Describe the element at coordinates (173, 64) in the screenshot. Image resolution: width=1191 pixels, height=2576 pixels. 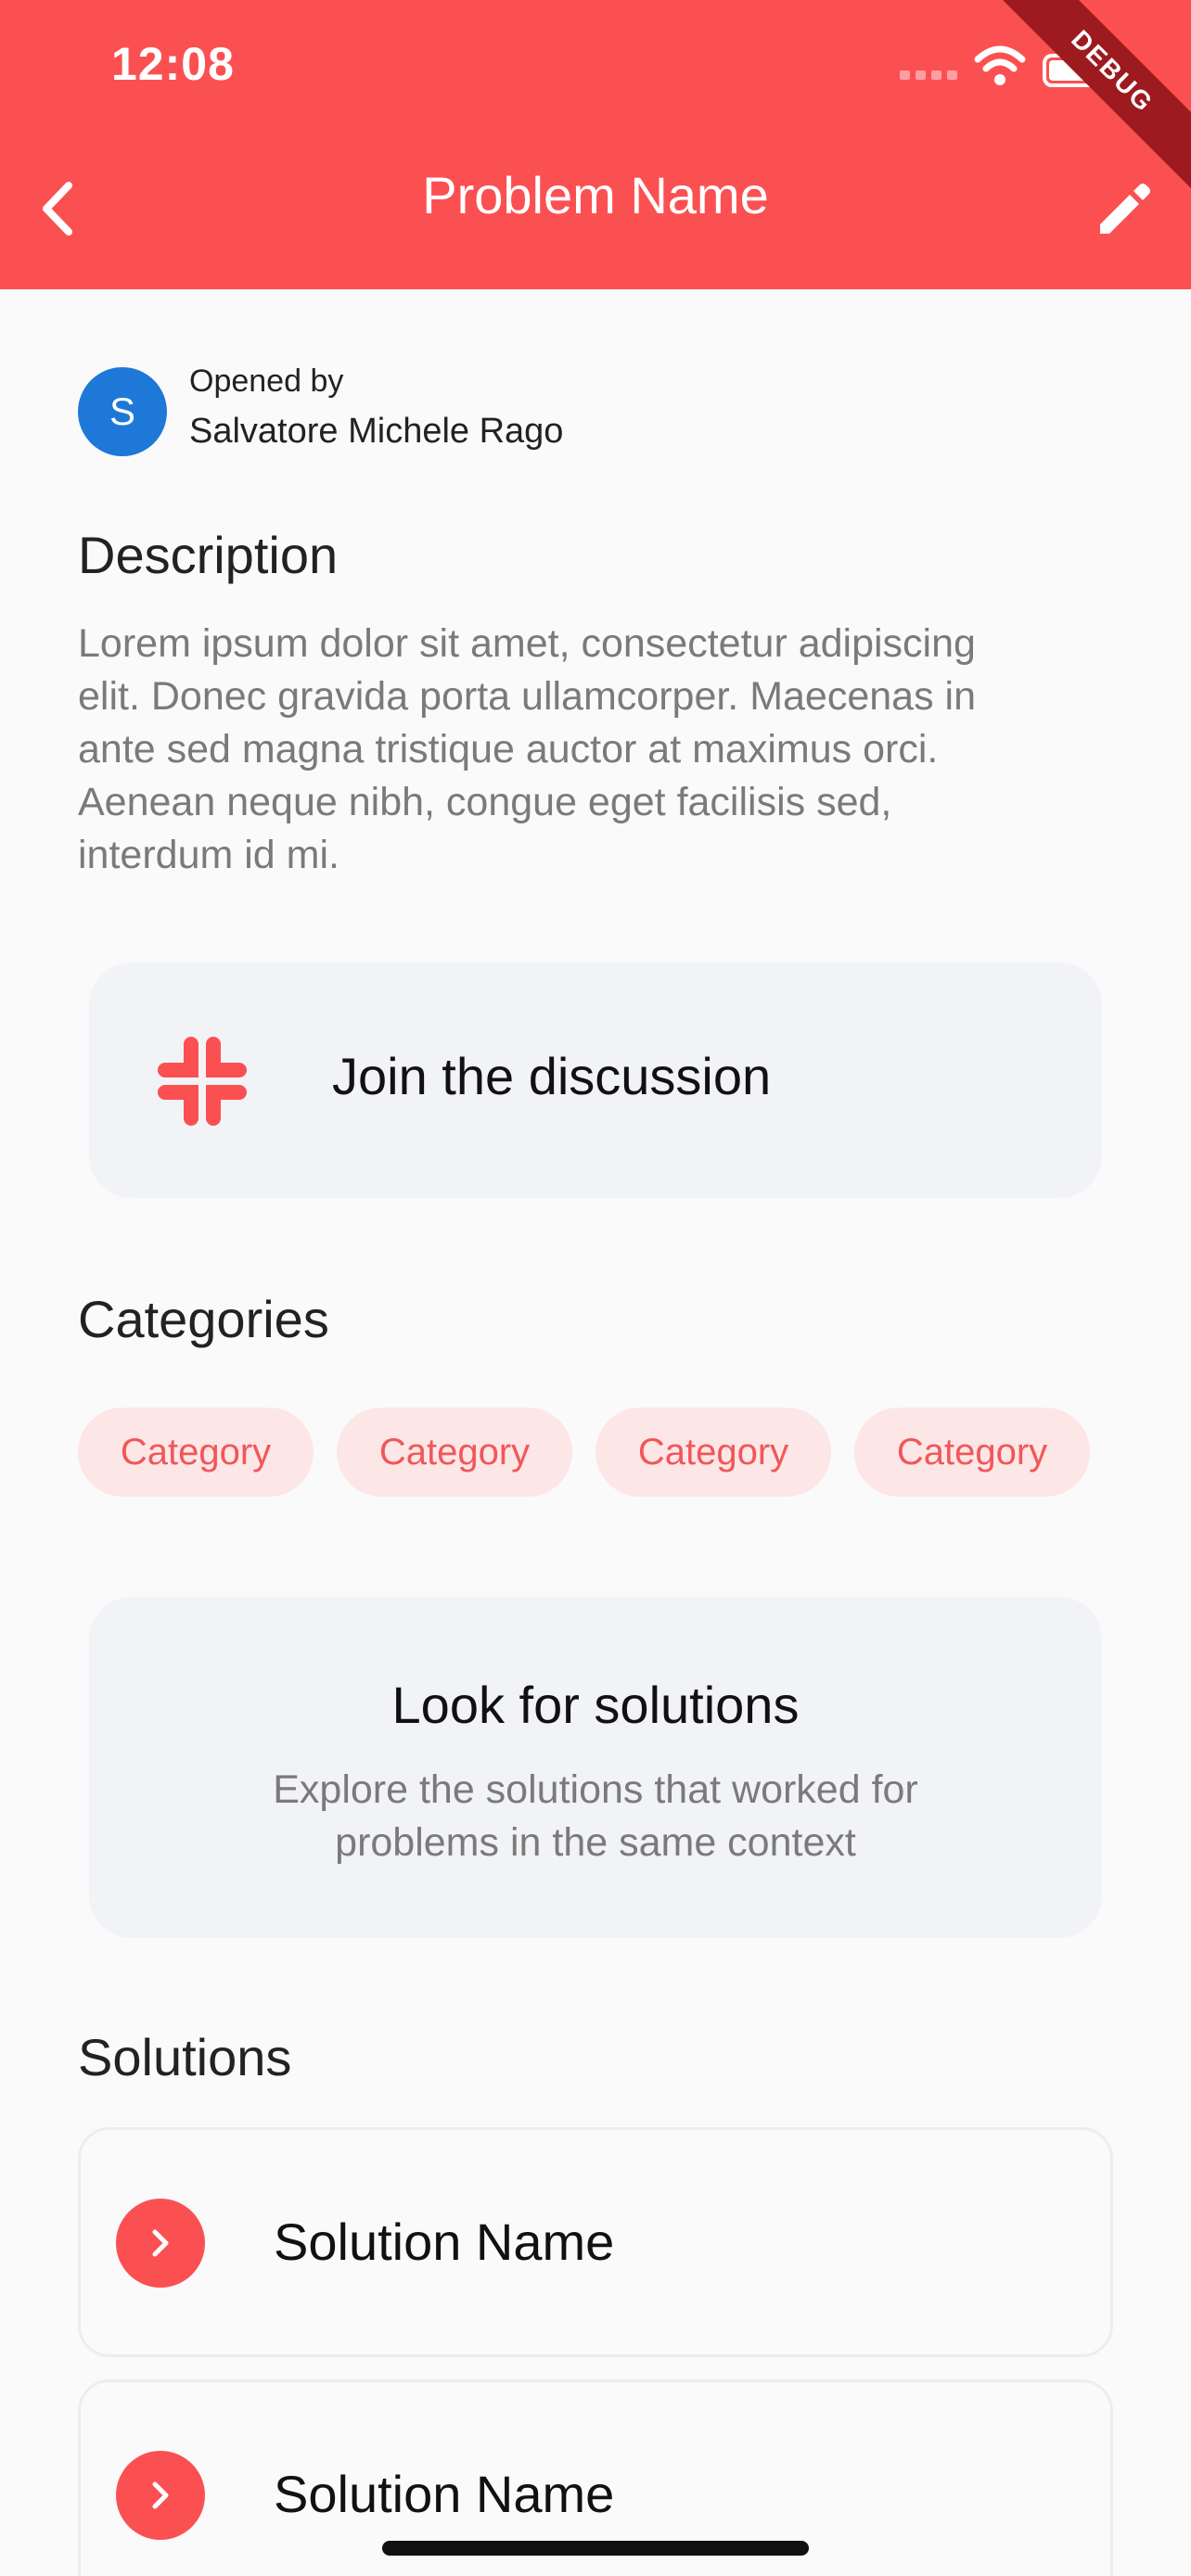
I see `status-time: 12:08` at that location.